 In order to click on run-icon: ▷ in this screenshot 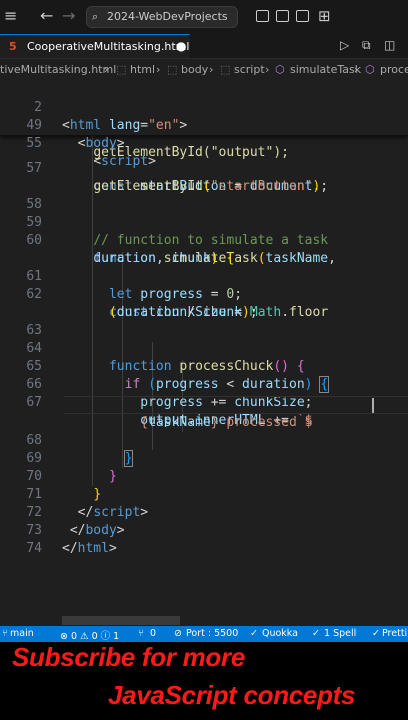, I will do `click(344, 45)`.